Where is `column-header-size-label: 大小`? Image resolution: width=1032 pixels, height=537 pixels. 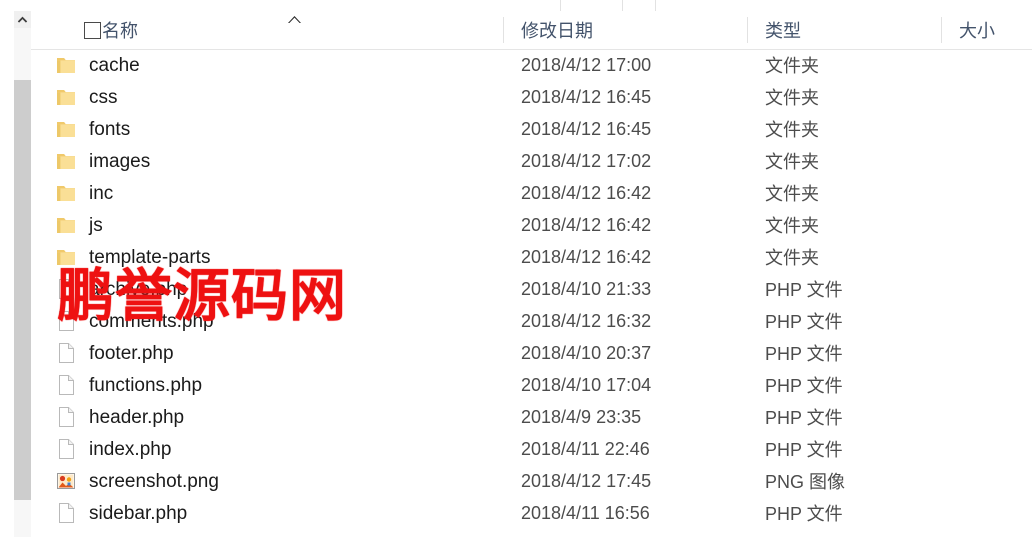
column-header-size-label: 大小 is located at coordinates (977, 31).